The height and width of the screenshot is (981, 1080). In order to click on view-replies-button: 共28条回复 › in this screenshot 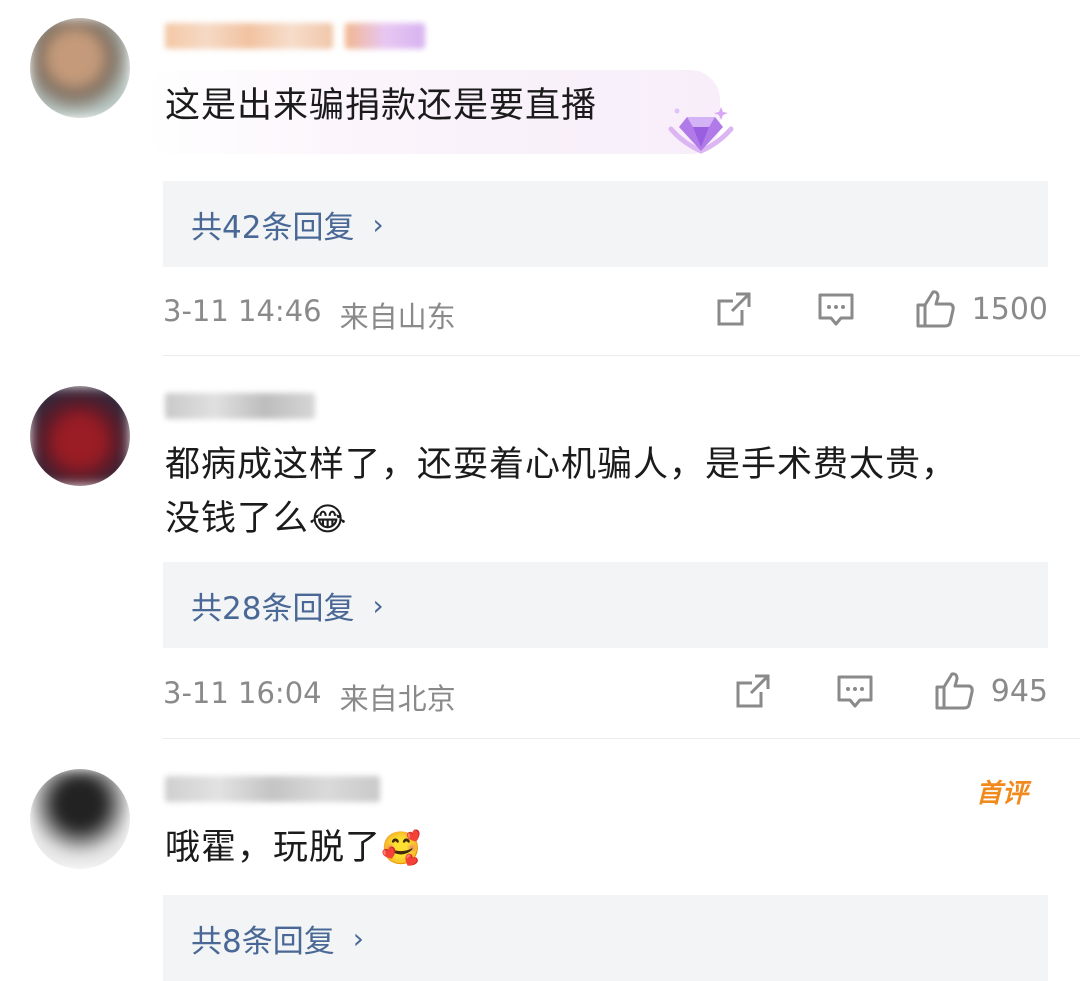, I will do `click(605, 605)`.